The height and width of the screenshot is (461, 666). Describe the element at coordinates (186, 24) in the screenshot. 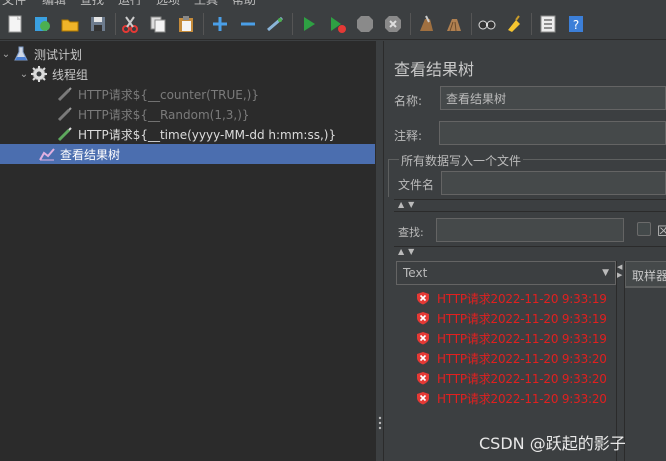

I see `paste-icon` at that location.